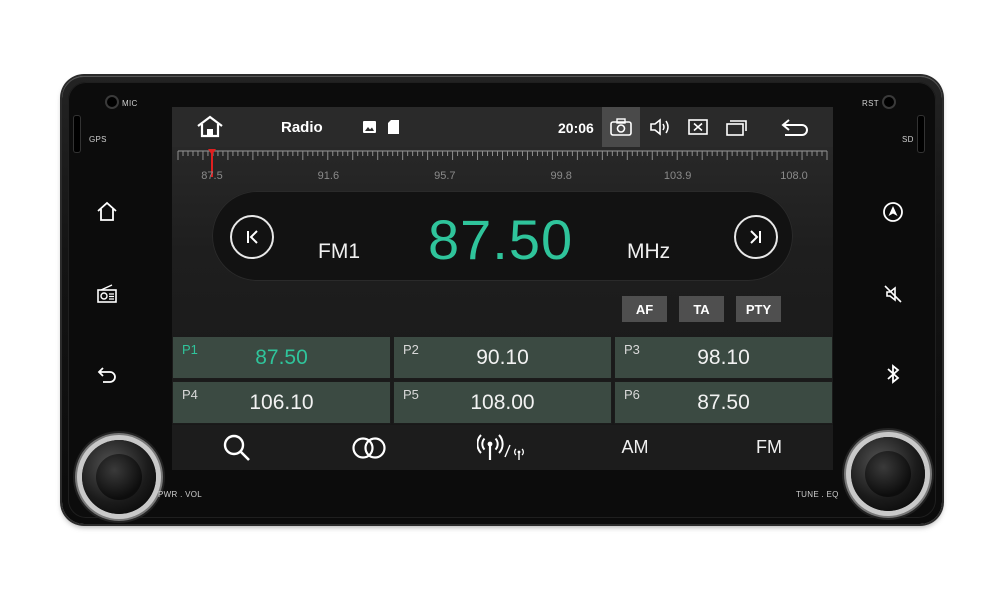  Describe the element at coordinates (701, 309) in the screenshot. I see `ta-button: TA` at that location.